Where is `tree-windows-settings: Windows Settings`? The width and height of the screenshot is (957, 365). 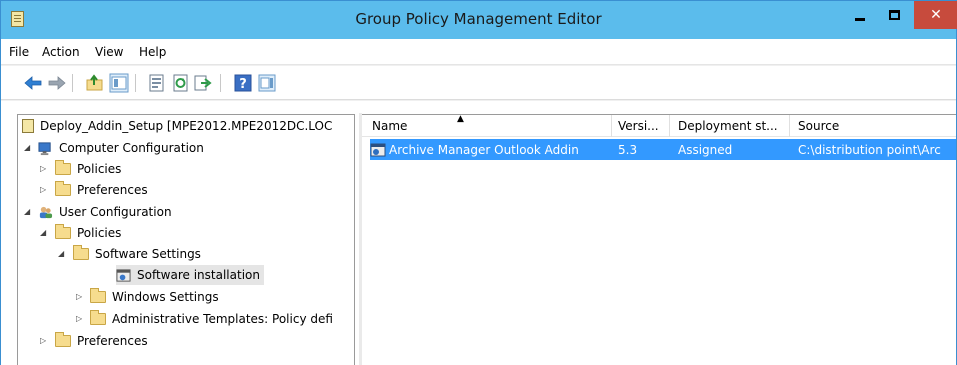
tree-windows-settings: Windows Settings is located at coordinates (154, 297).